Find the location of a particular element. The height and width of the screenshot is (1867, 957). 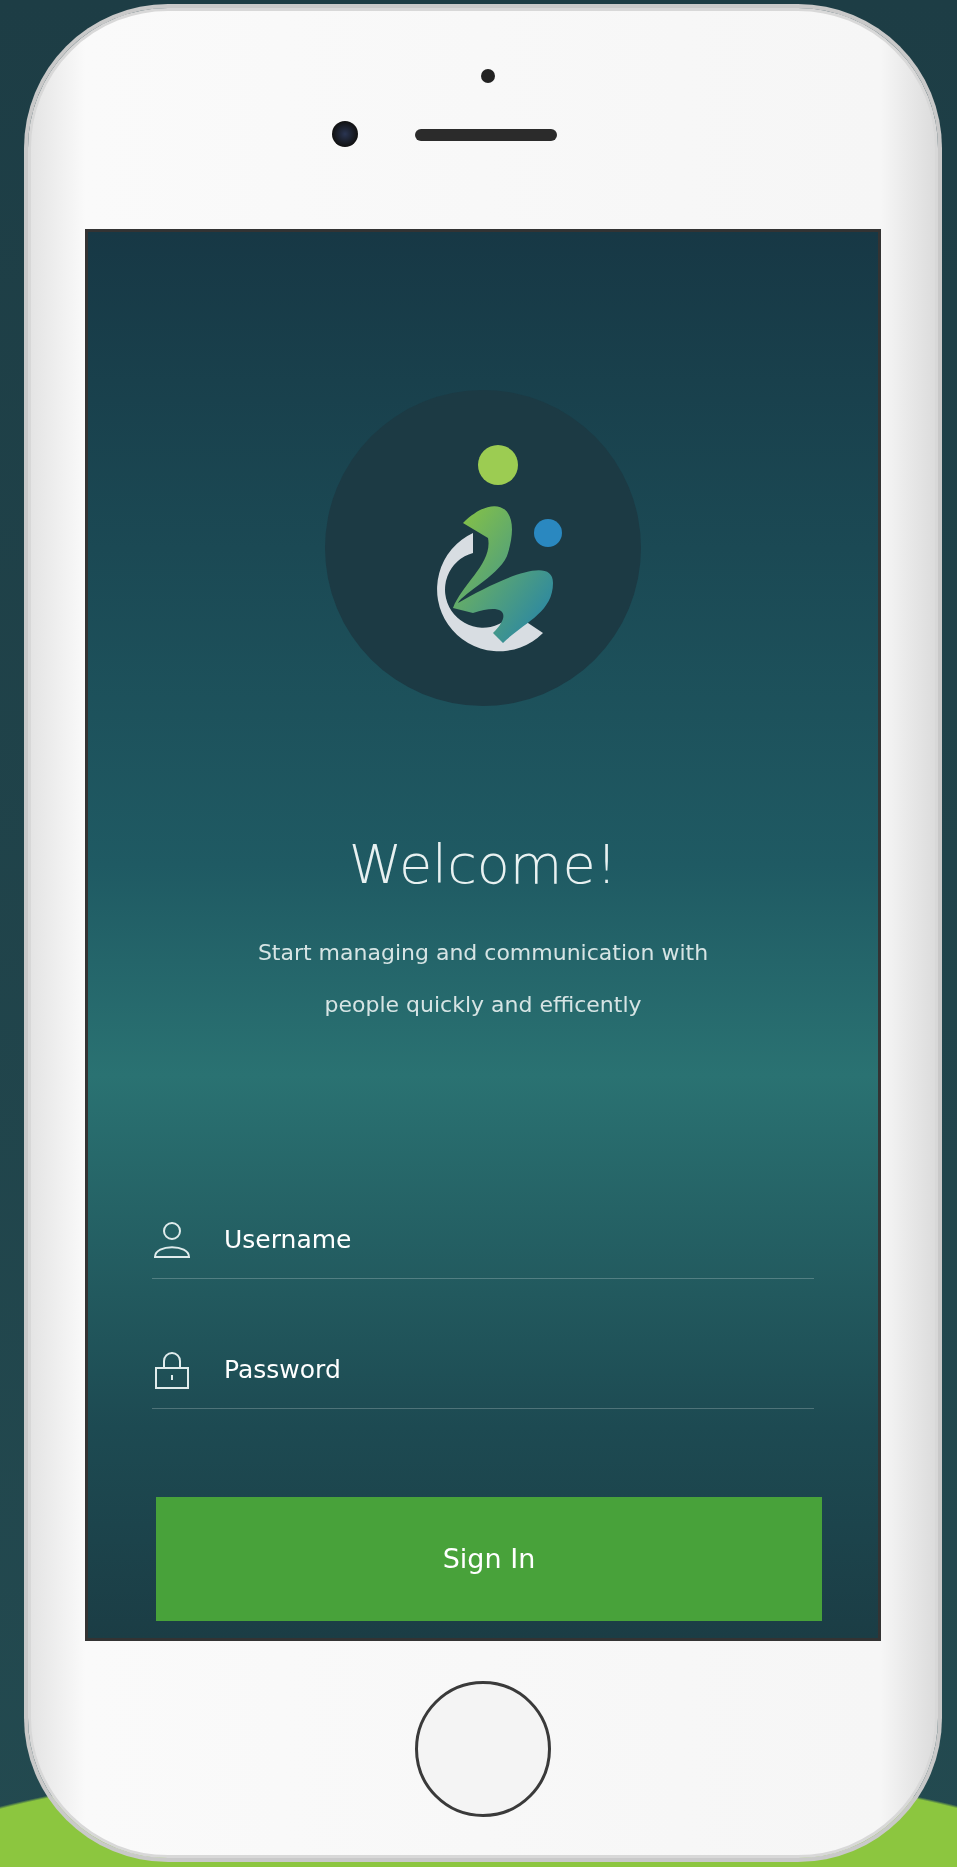

padlock-icon is located at coordinates (172, 1369).